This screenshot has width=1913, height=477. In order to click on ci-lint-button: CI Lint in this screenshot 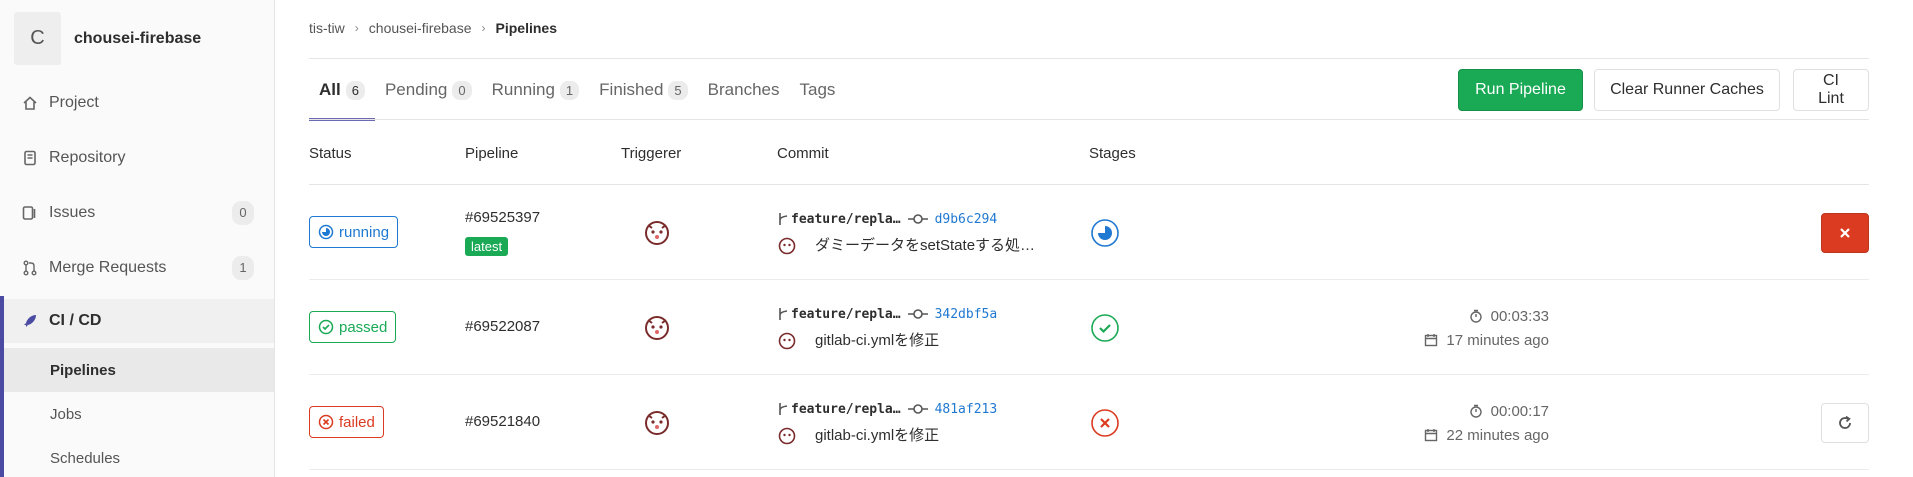, I will do `click(1831, 90)`.